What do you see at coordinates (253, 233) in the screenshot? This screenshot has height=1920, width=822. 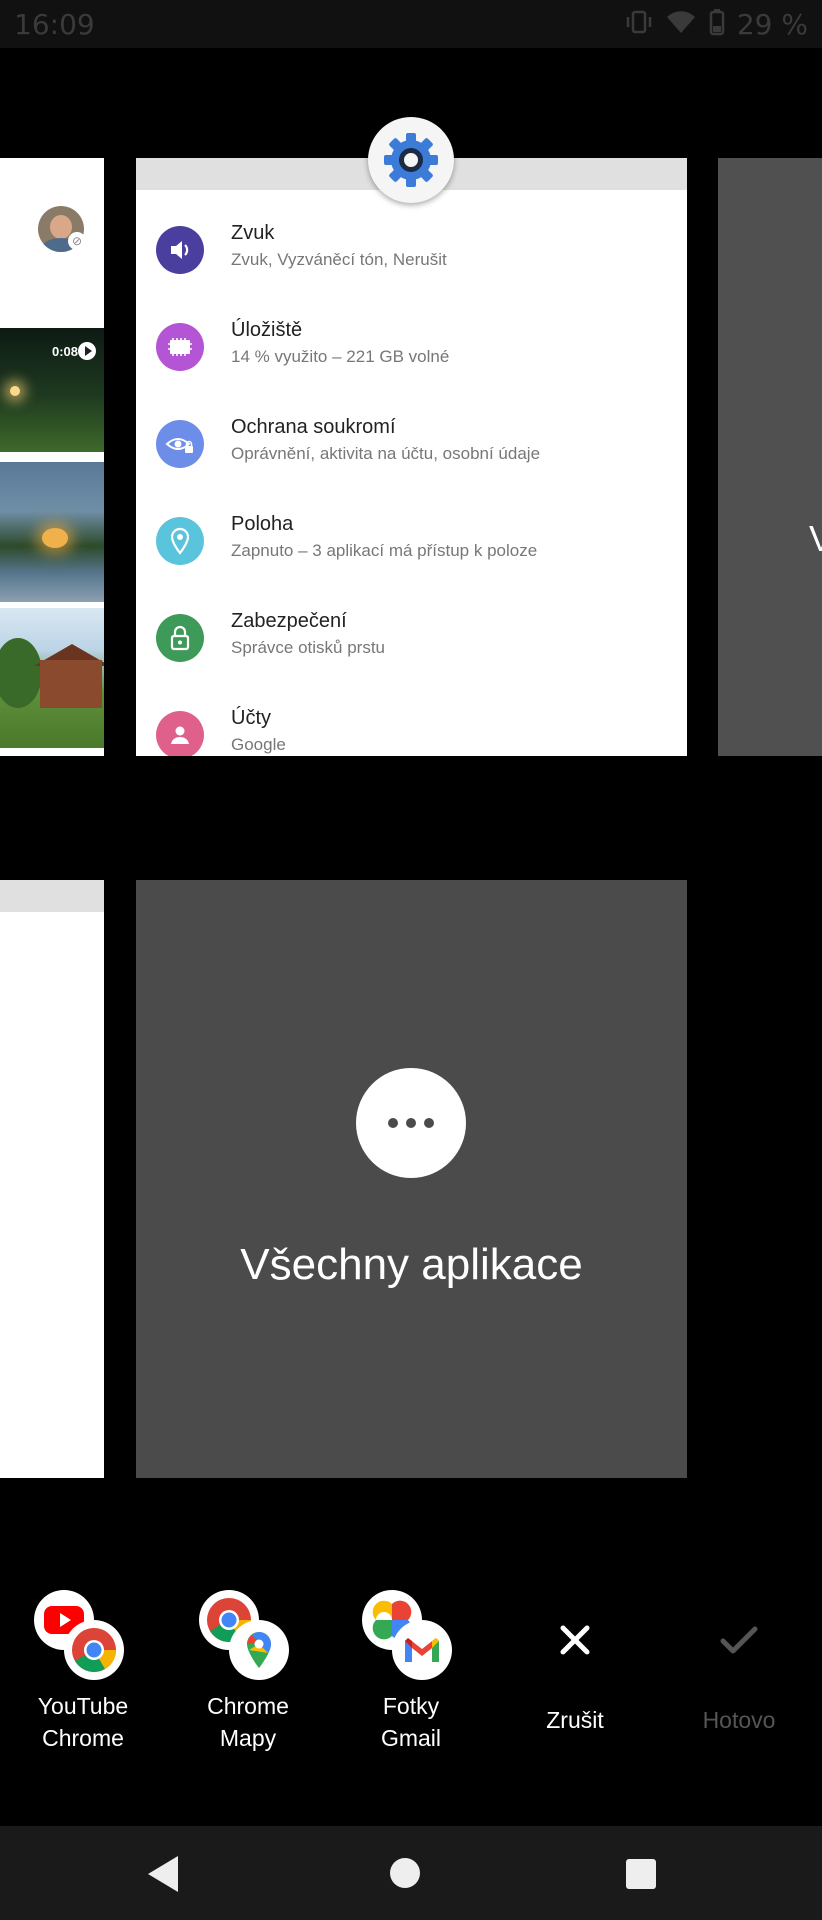 I see `setting-title: Zvuk` at bounding box center [253, 233].